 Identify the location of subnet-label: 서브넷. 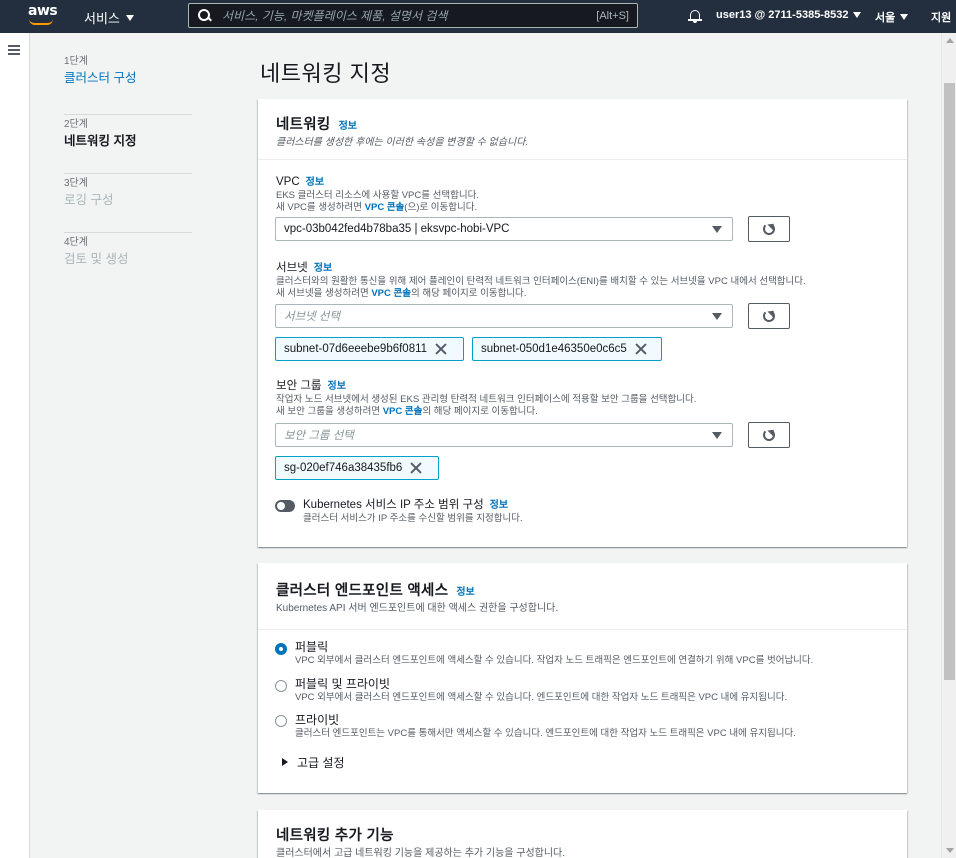
(292, 268).